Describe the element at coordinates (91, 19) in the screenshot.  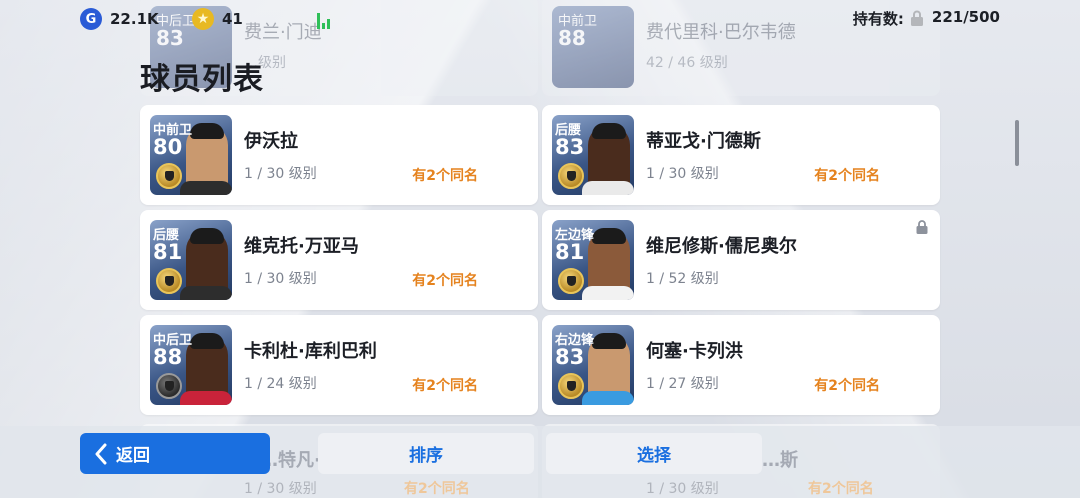
I see `g-coin-icon: G` at that location.